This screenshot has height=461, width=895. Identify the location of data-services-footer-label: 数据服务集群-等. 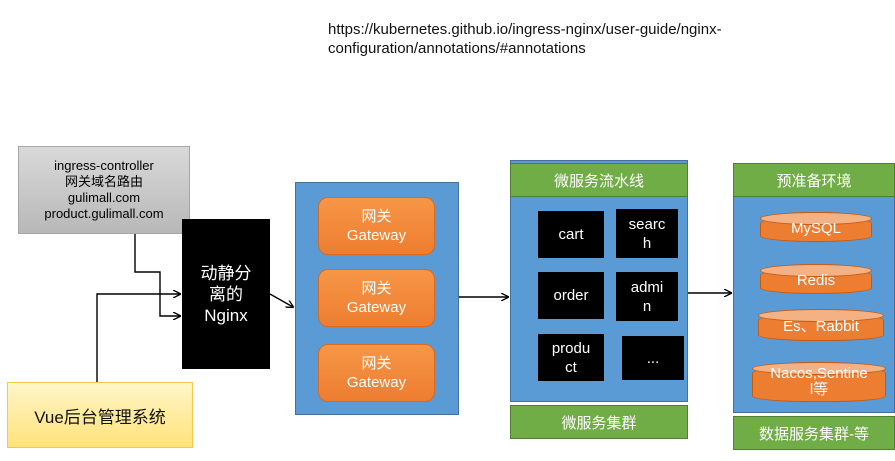
(814, 434).